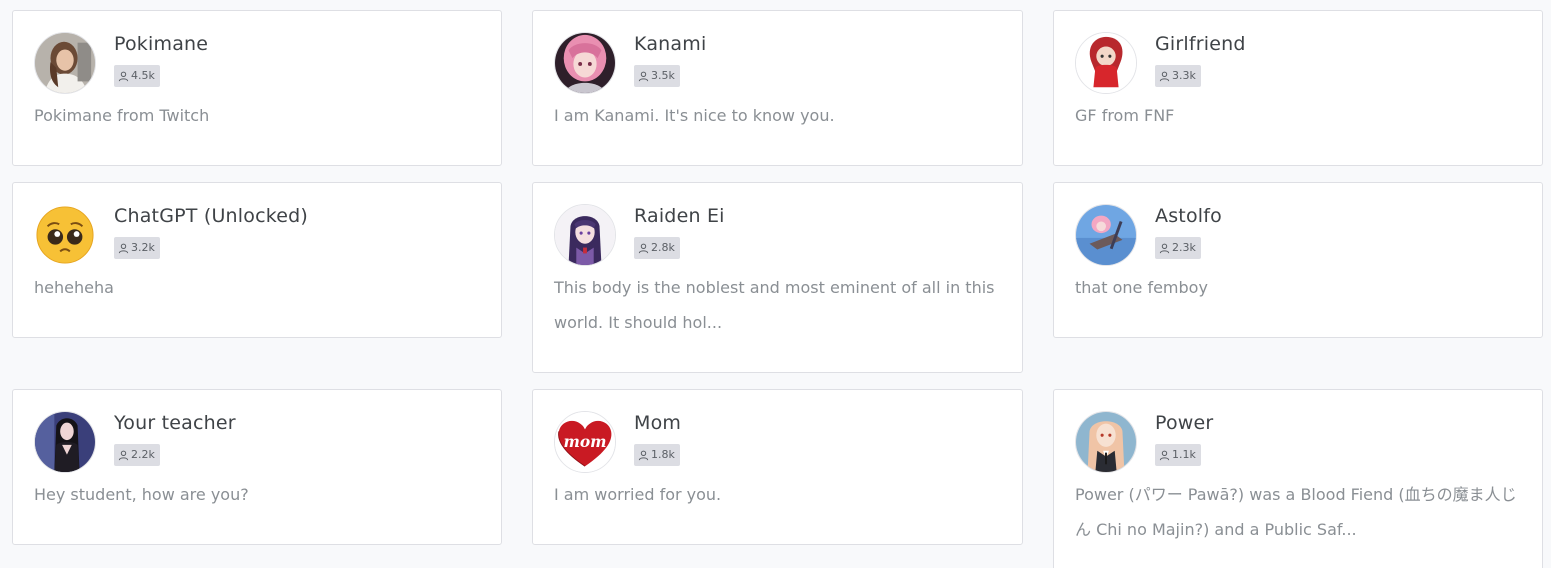  I want to click on chat-count-badge: 2.3k, so click(1178, 248).